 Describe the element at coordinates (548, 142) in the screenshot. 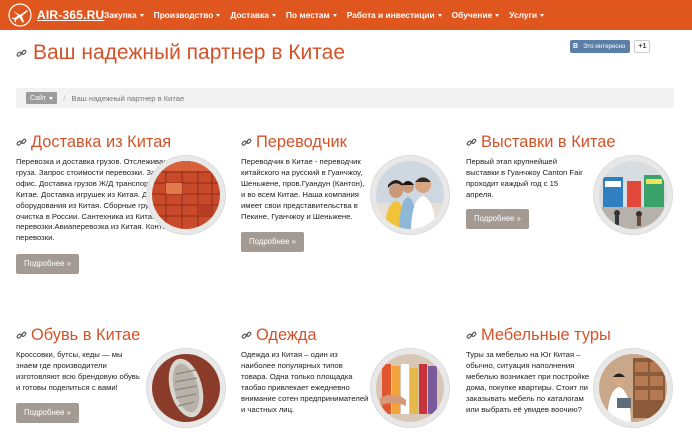

I see `card-title: Выставки в Китае` at that location.